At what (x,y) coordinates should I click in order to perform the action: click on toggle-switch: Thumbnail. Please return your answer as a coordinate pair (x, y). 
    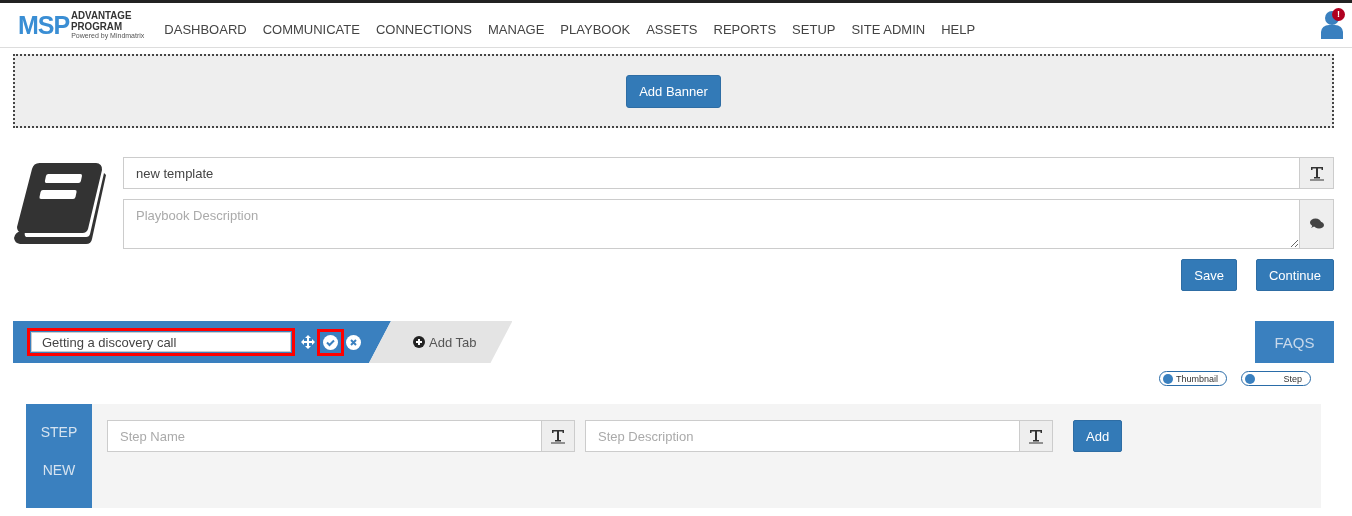
    Looking at the image, I should click on (1192, 378).